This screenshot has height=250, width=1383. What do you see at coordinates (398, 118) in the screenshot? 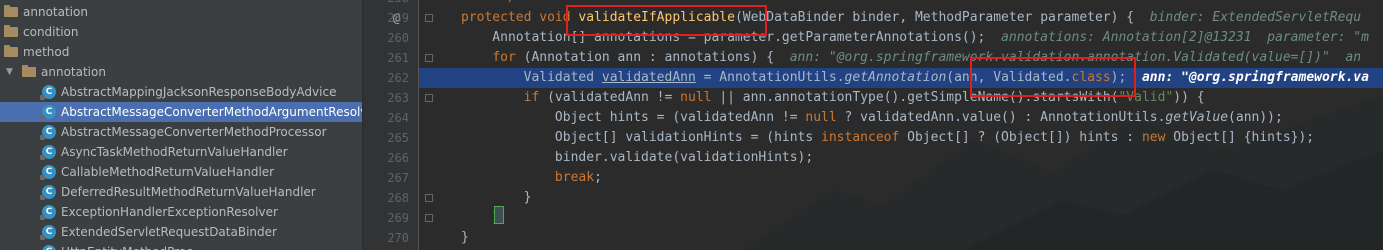
I see `line-number: 264` at bounding box center [398, 118].